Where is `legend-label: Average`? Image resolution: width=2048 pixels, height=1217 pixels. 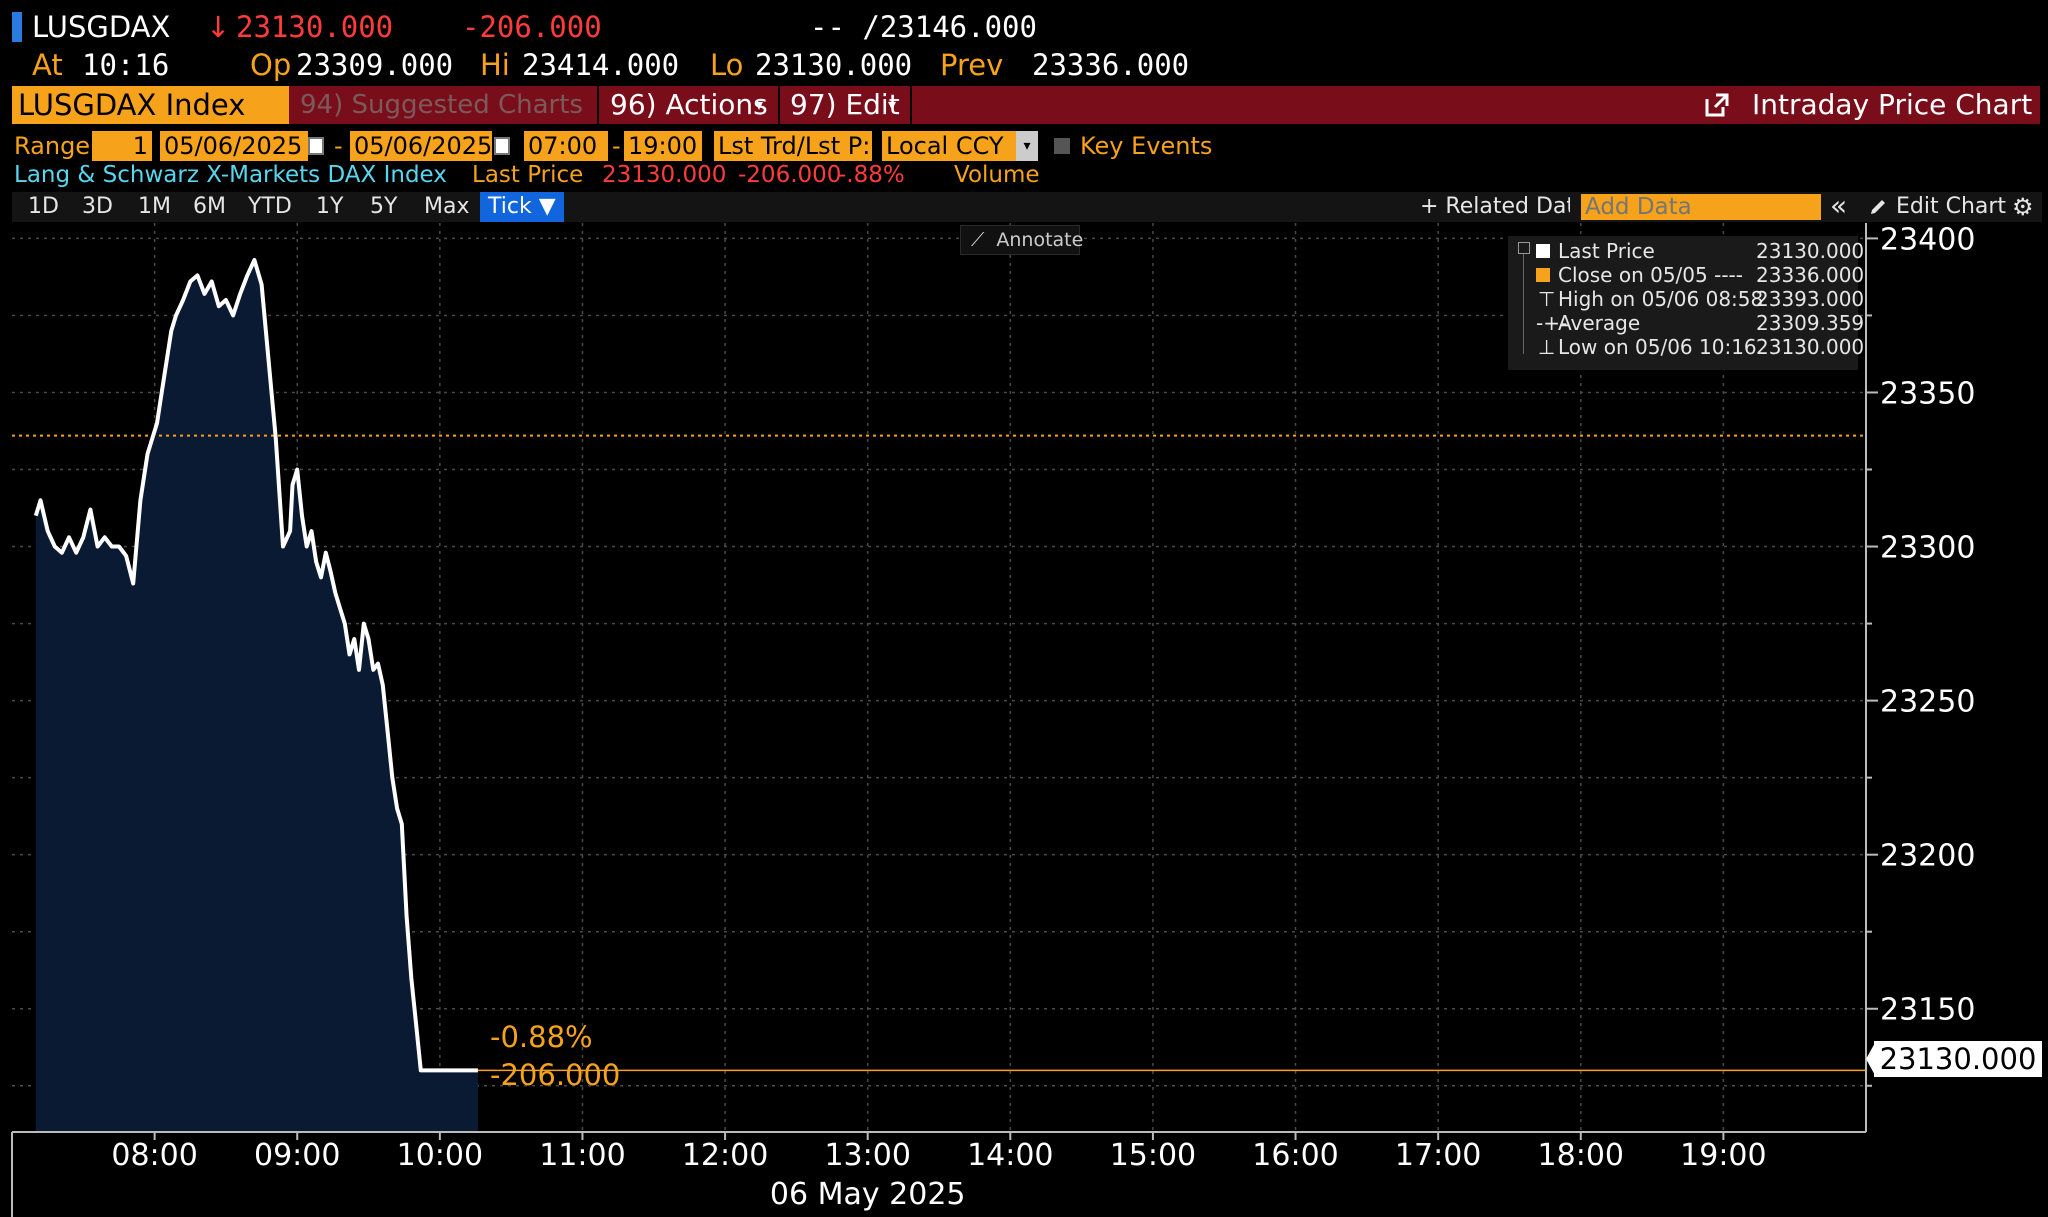 legend-label: Average is located at coordinates (1599, 323).